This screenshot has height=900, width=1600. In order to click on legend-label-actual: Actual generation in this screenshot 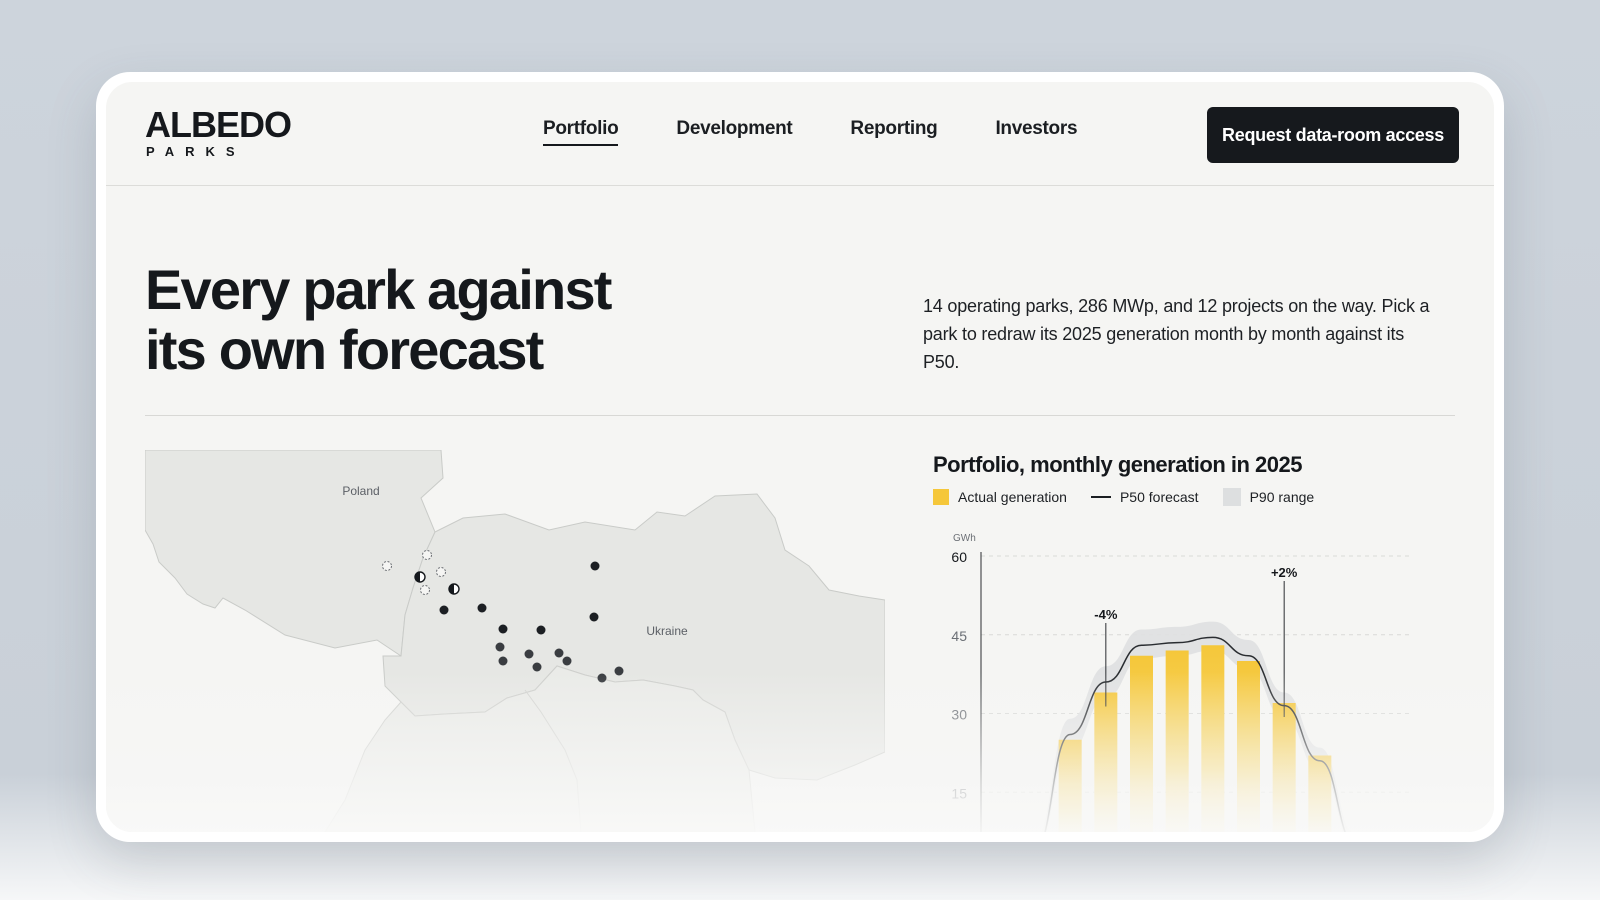, I will do `click(1012, 497)`.